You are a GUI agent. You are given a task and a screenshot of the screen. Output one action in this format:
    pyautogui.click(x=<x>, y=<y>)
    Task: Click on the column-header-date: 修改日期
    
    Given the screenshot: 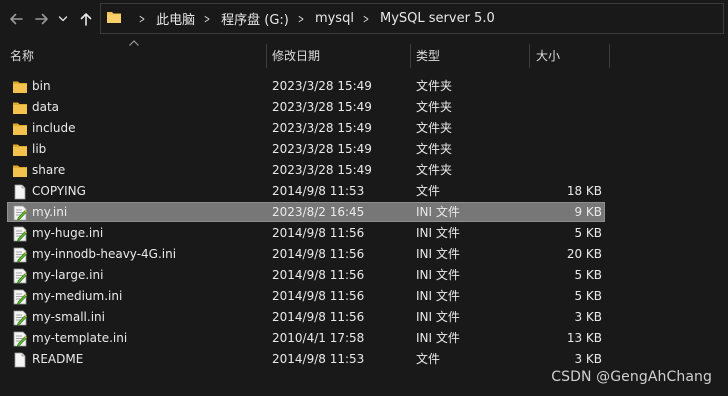 What is the action you would take?
    pyautogui.click(x=338, y=56)
    